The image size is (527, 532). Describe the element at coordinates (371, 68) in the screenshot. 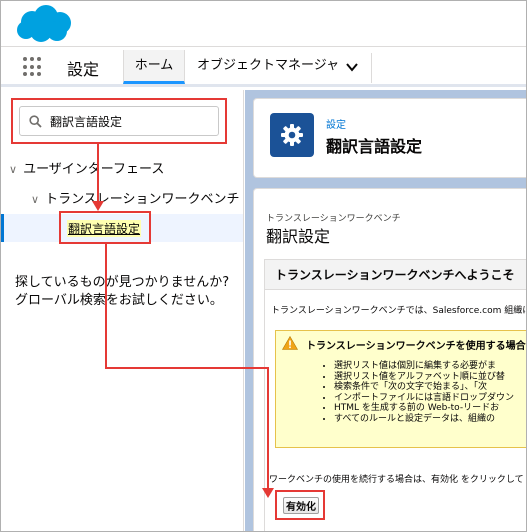

I see `nav-divider` at that location.